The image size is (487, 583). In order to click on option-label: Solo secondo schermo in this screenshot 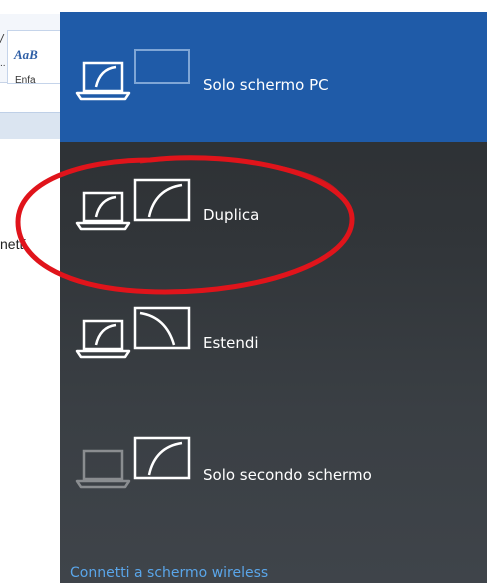, I will do `click(287, 475)`.